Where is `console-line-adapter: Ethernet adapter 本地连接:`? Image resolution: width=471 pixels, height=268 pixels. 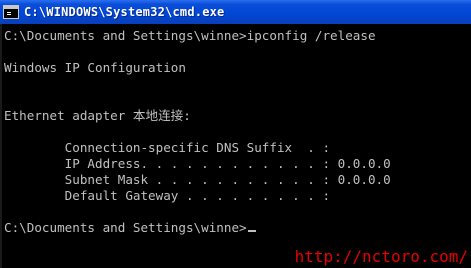 console-line-adapter: Ethernet adapter 本地连接: is located at coordinates (97, 115).